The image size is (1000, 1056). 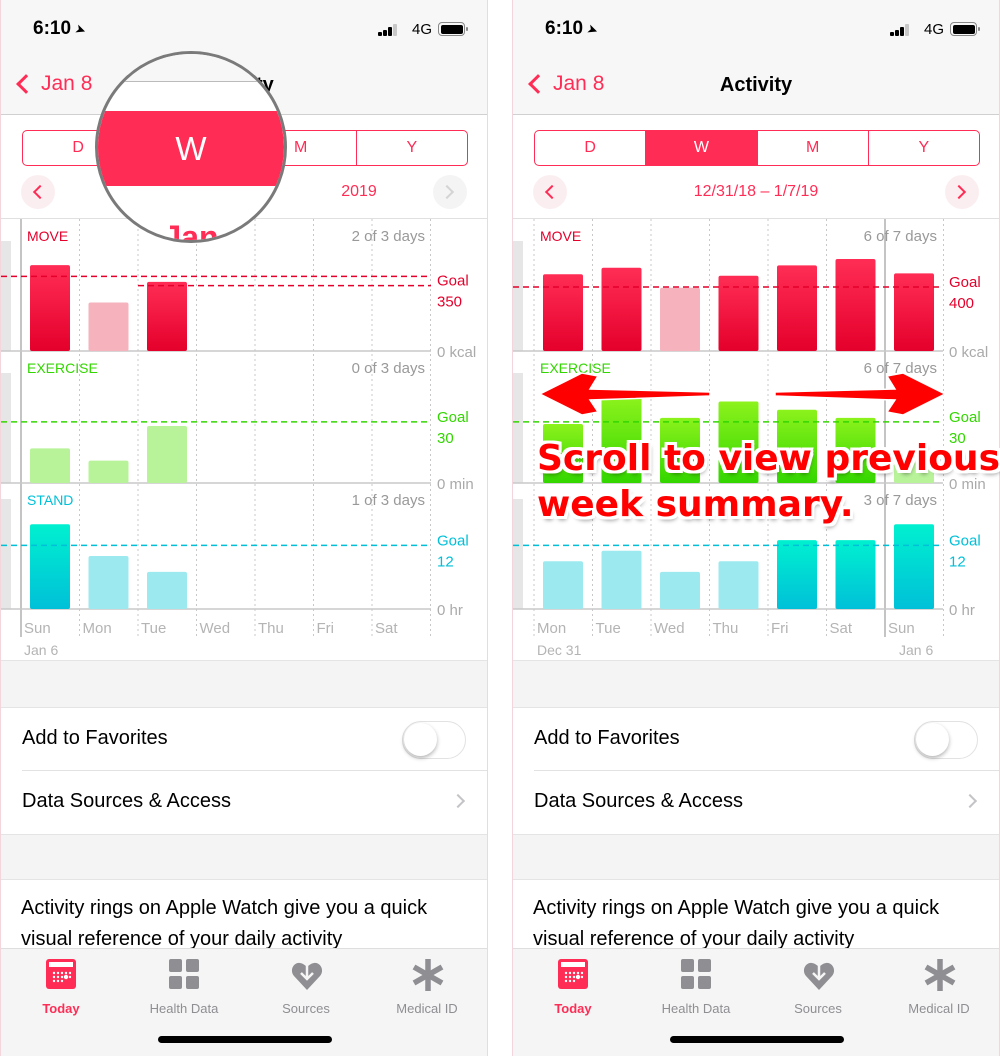 What do you see at coordinates (551, 628) in the screenshot?
I see `day-label: Mon` at bounding box center [551, 628].